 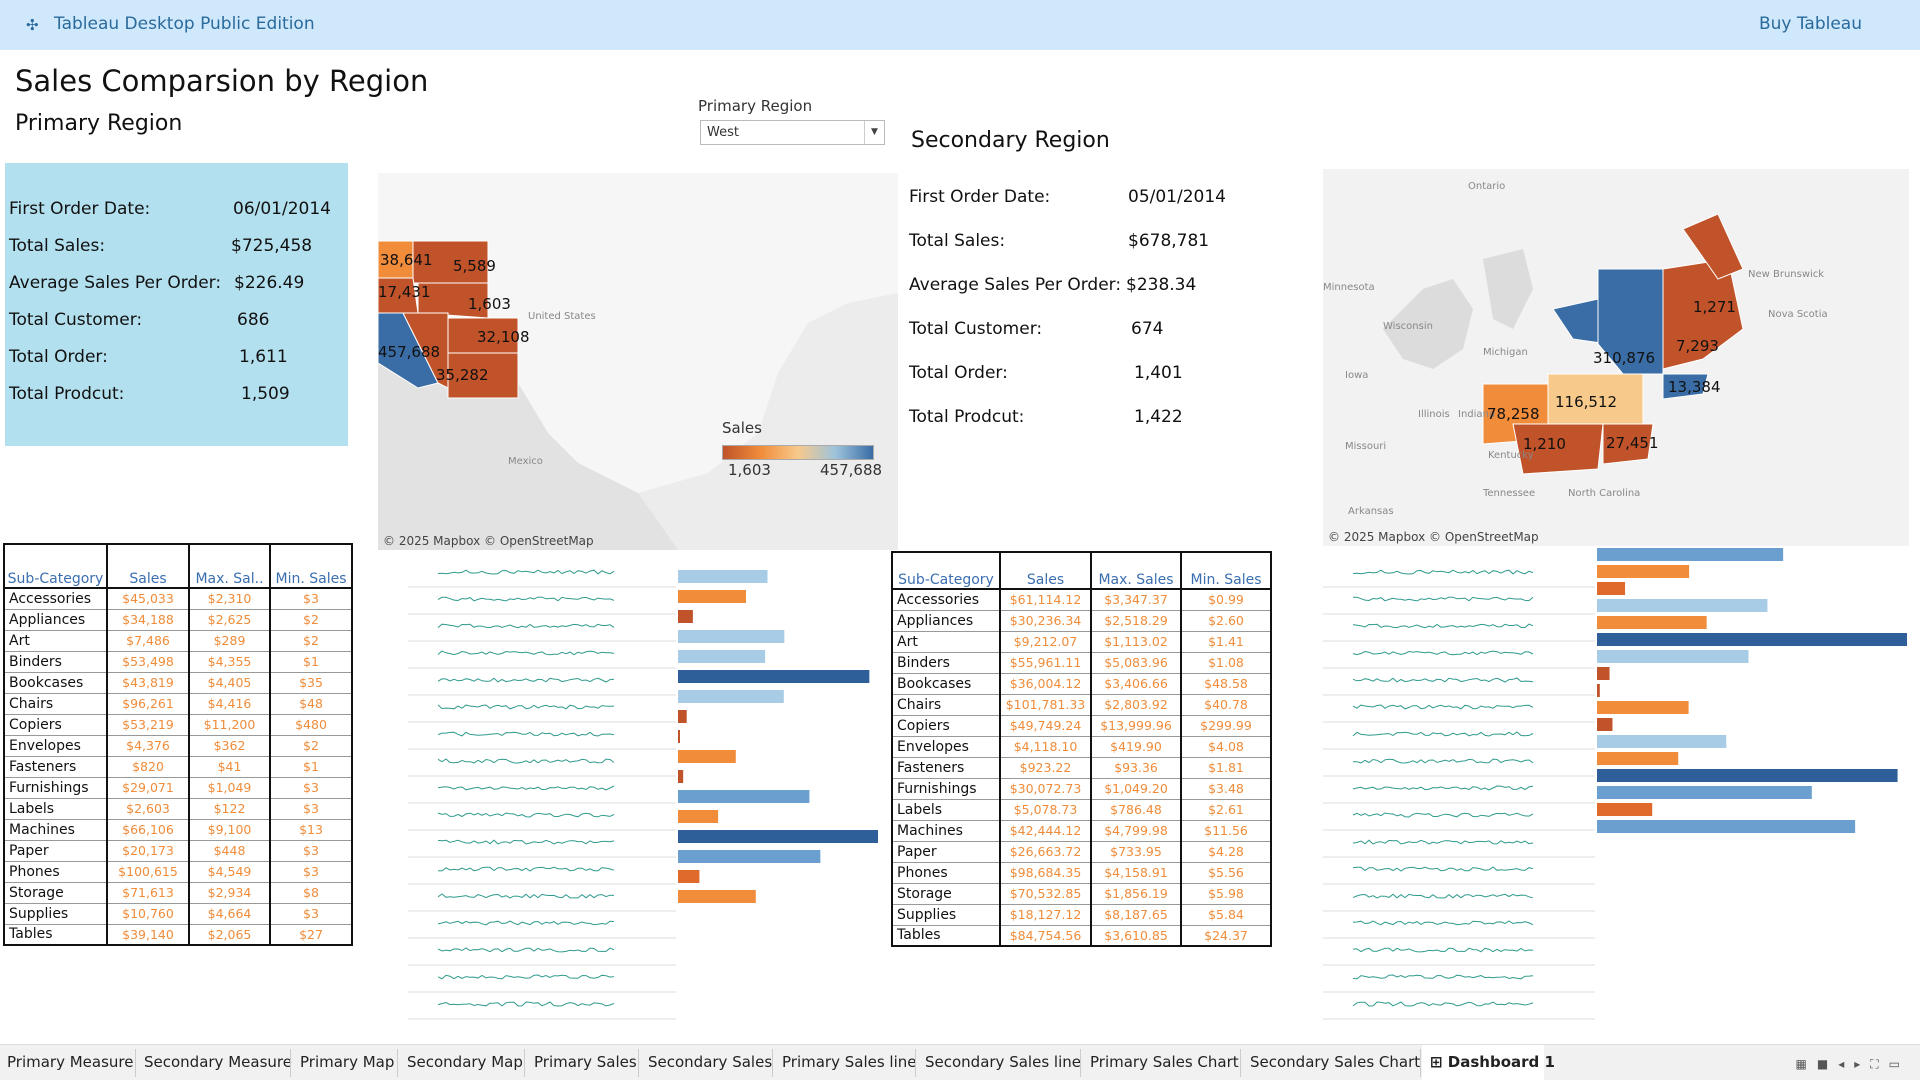 I want to click on table-row: Chairs $96,261 $4,416 $48, so click(x=178, y=704).